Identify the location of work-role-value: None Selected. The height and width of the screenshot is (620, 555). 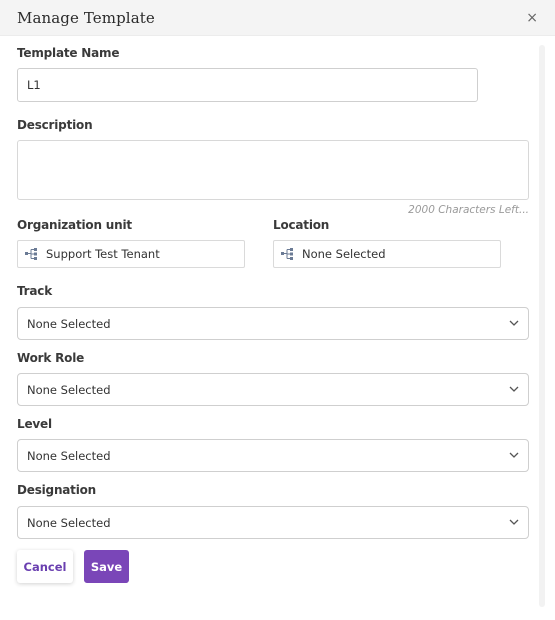
(69, 389).